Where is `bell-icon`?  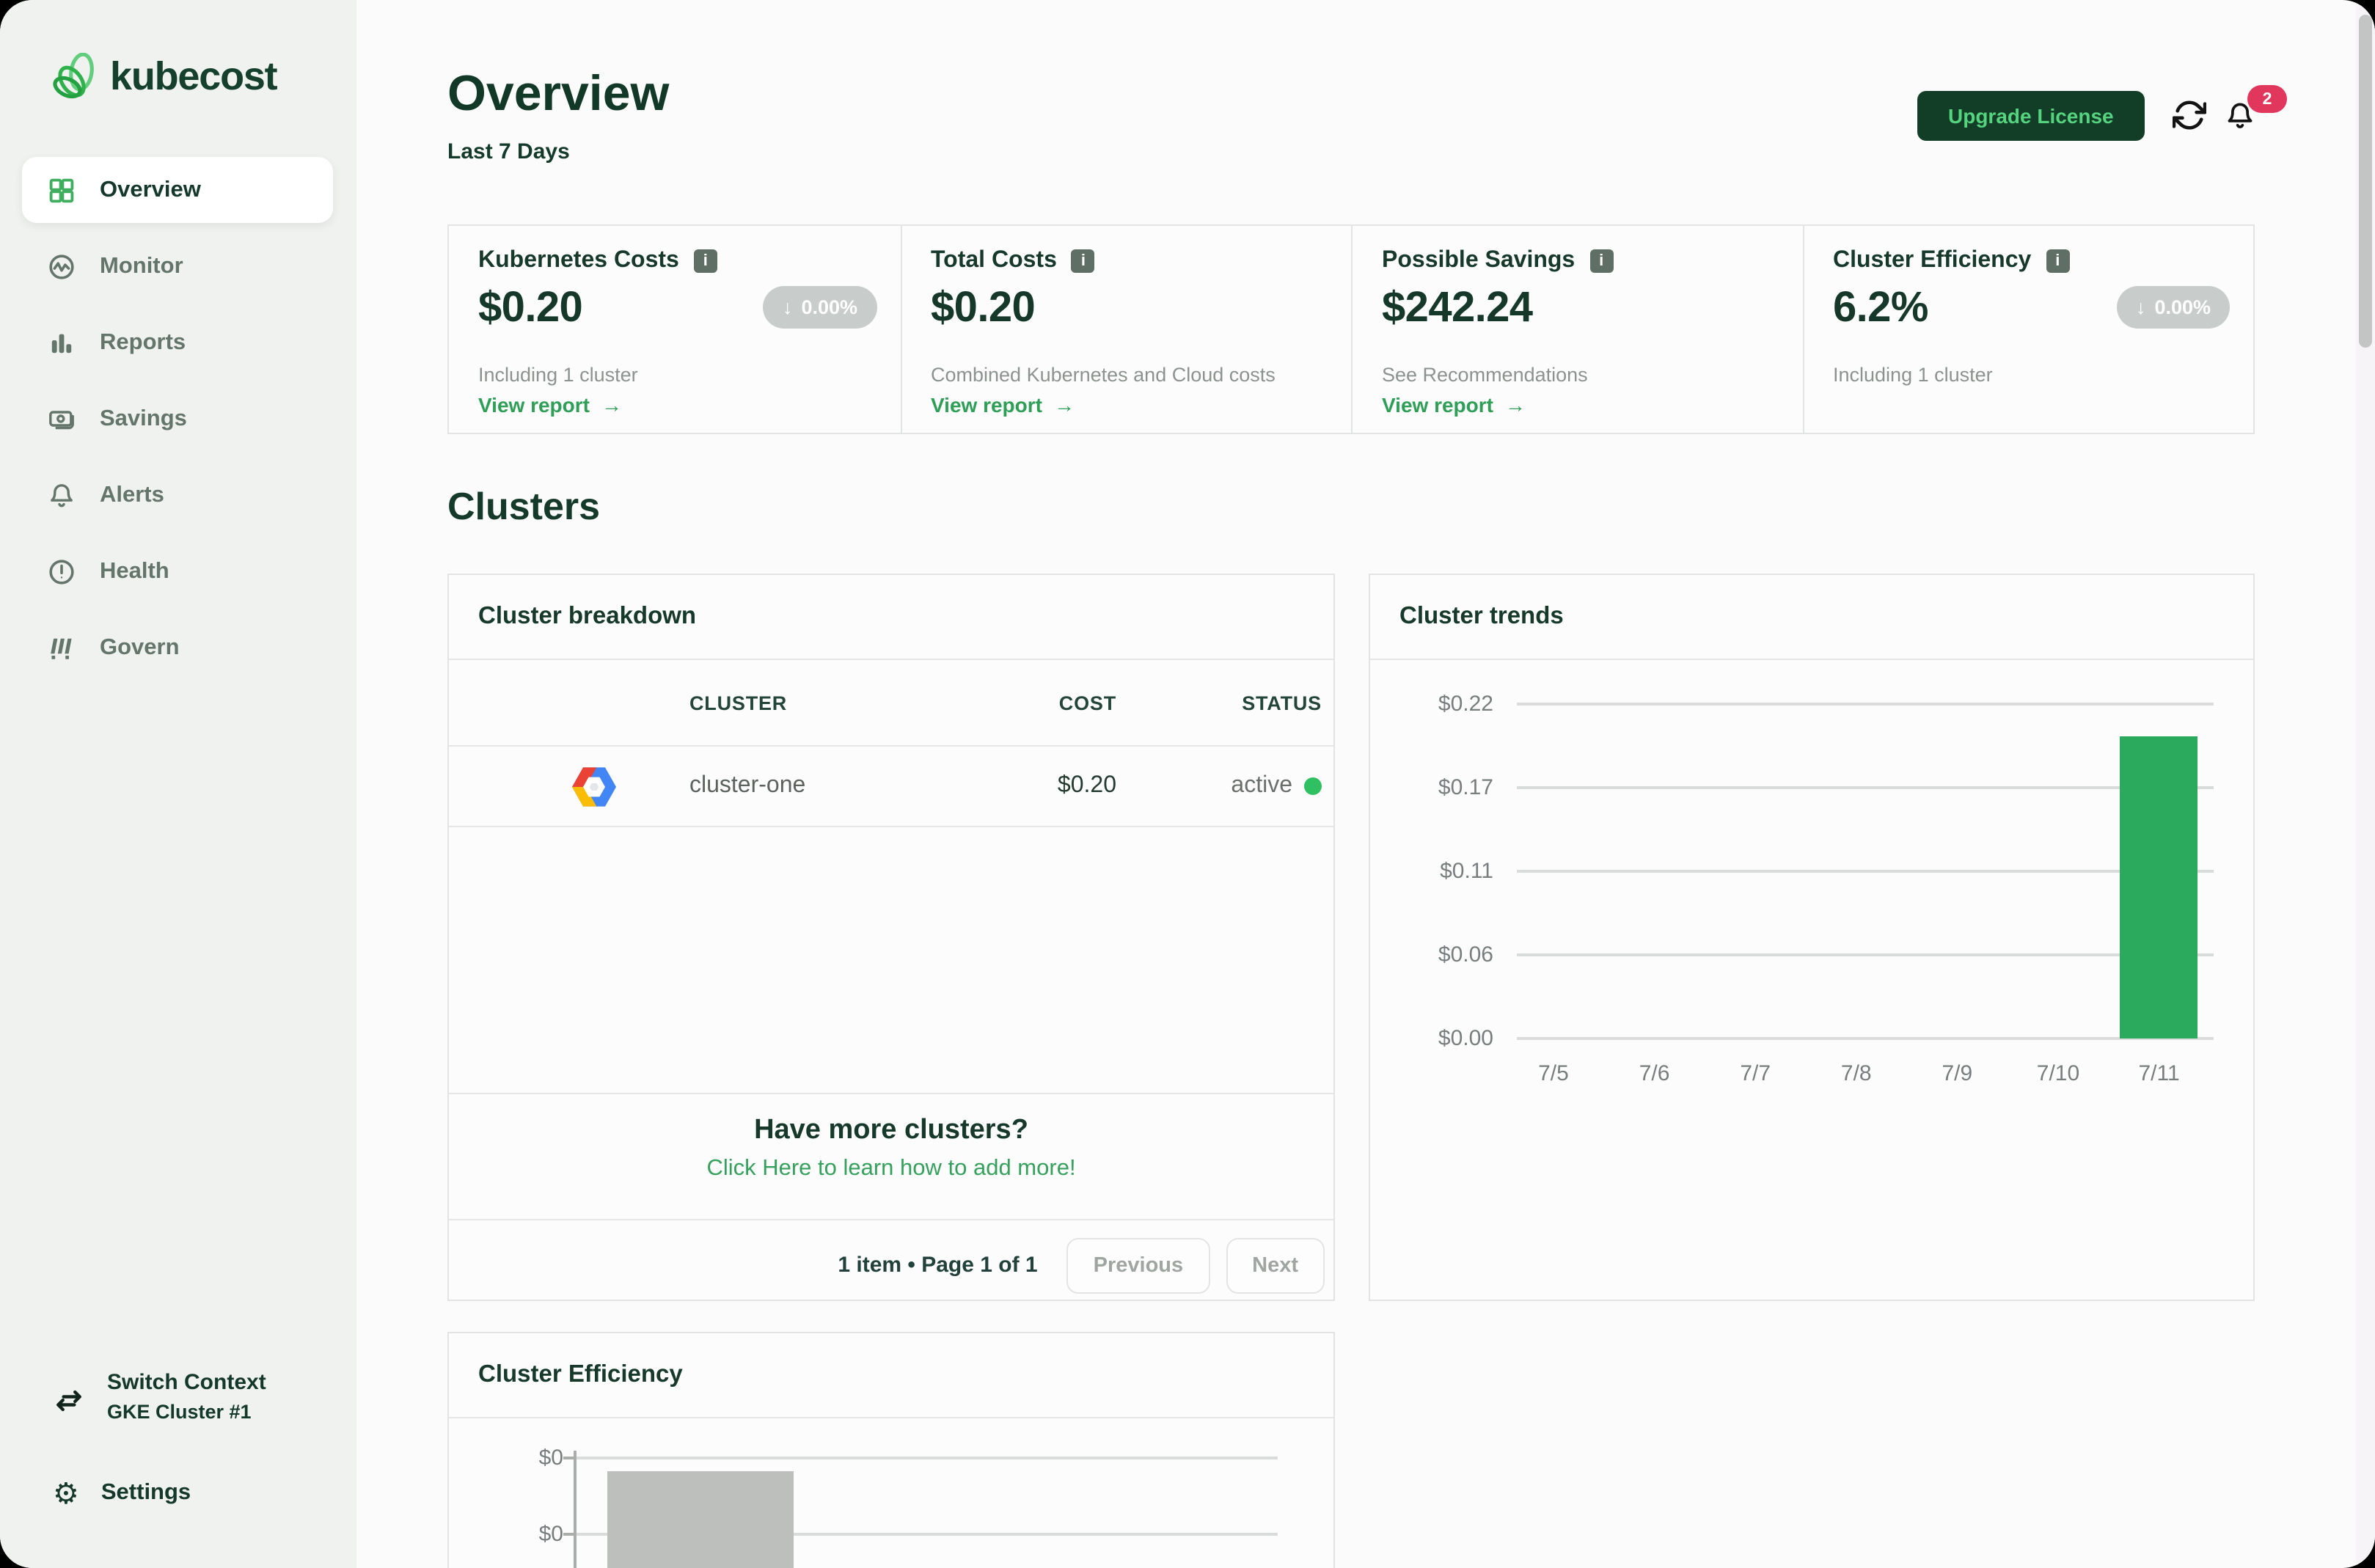
bell-icon is located at coordinates (61, 495).